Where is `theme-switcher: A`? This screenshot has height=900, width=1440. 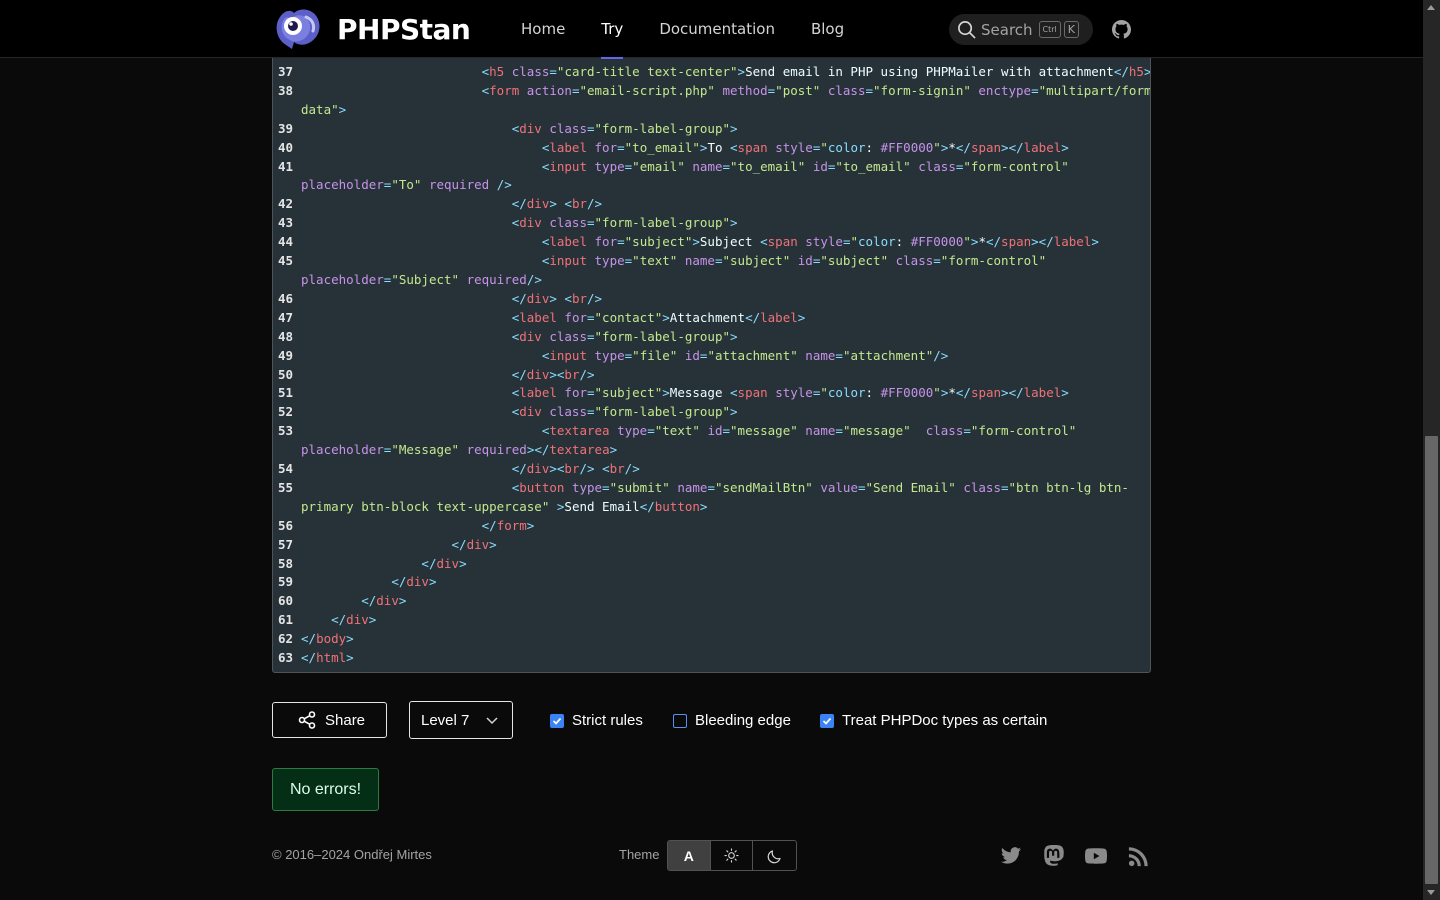 theme-switcher: A is located at coordinates (732, 855).